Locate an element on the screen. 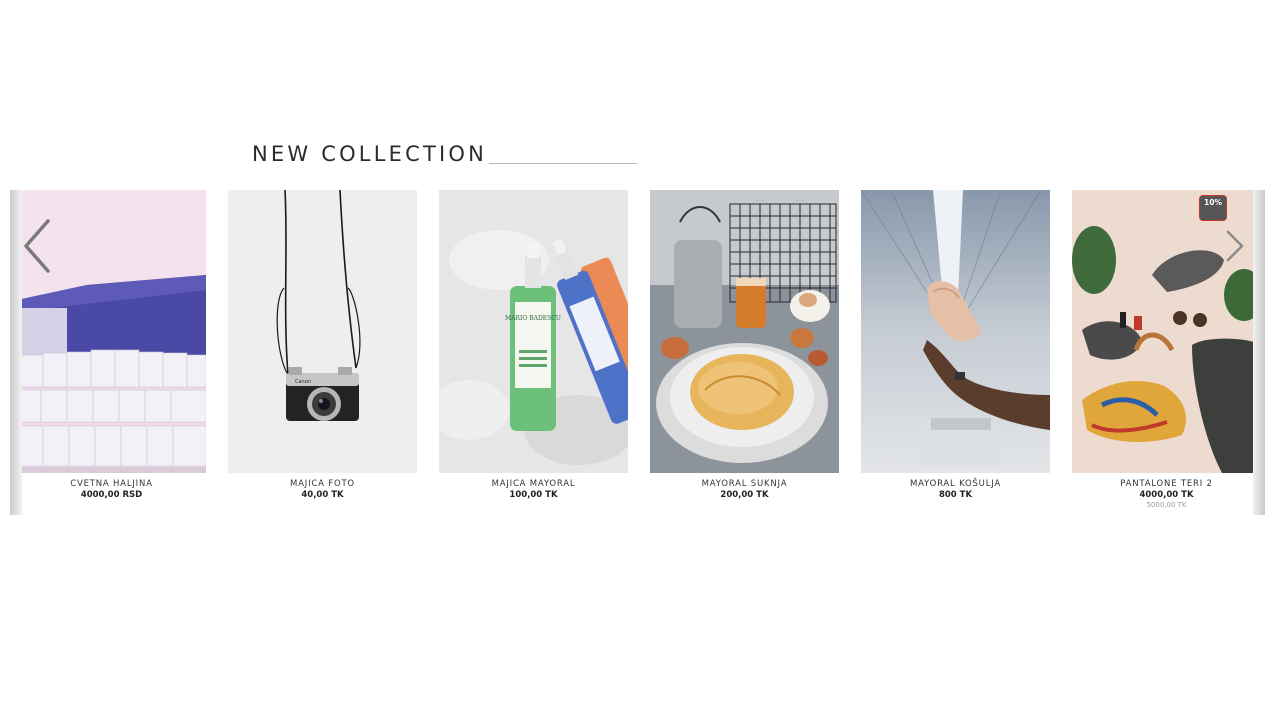  chevron-right-icon is located at coordinates (1235, 246).